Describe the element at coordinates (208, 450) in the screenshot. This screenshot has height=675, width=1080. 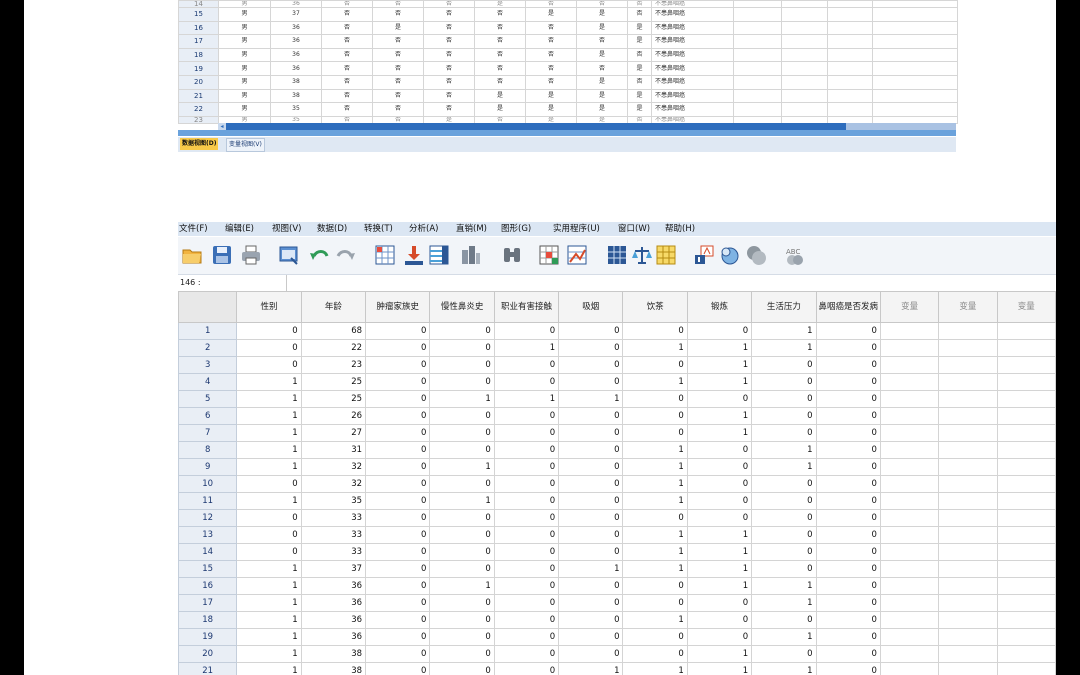
I see `row-number: 8` at that location.